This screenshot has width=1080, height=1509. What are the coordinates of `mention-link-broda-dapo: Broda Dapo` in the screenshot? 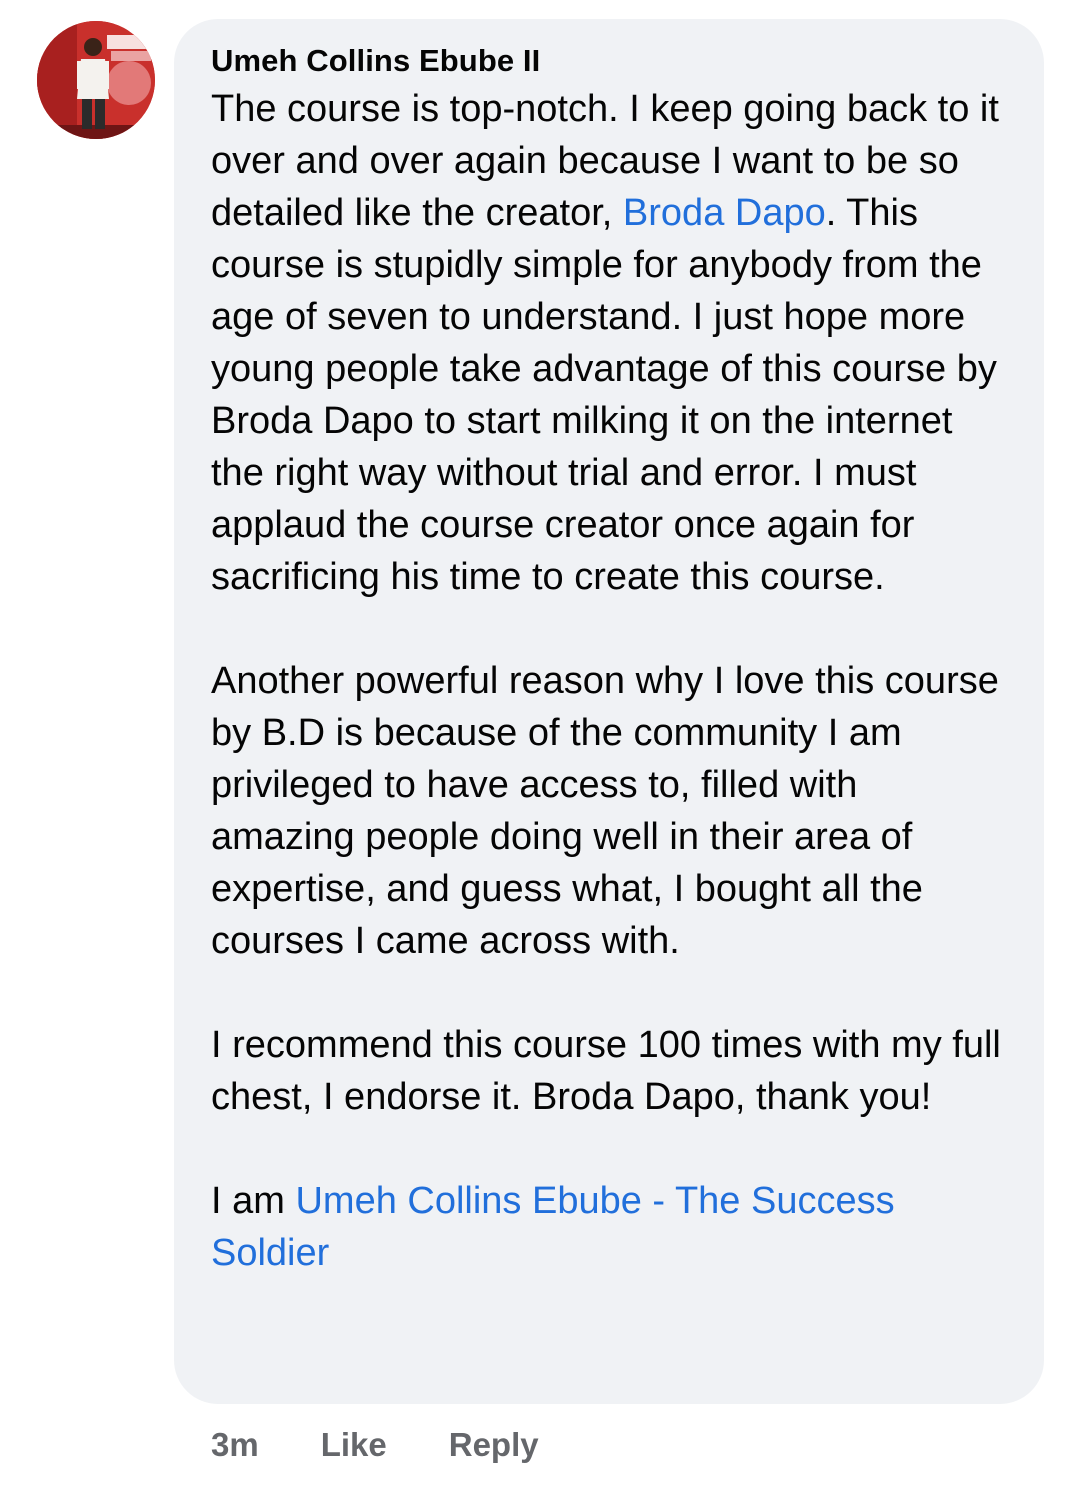 It's located at (724, 213).